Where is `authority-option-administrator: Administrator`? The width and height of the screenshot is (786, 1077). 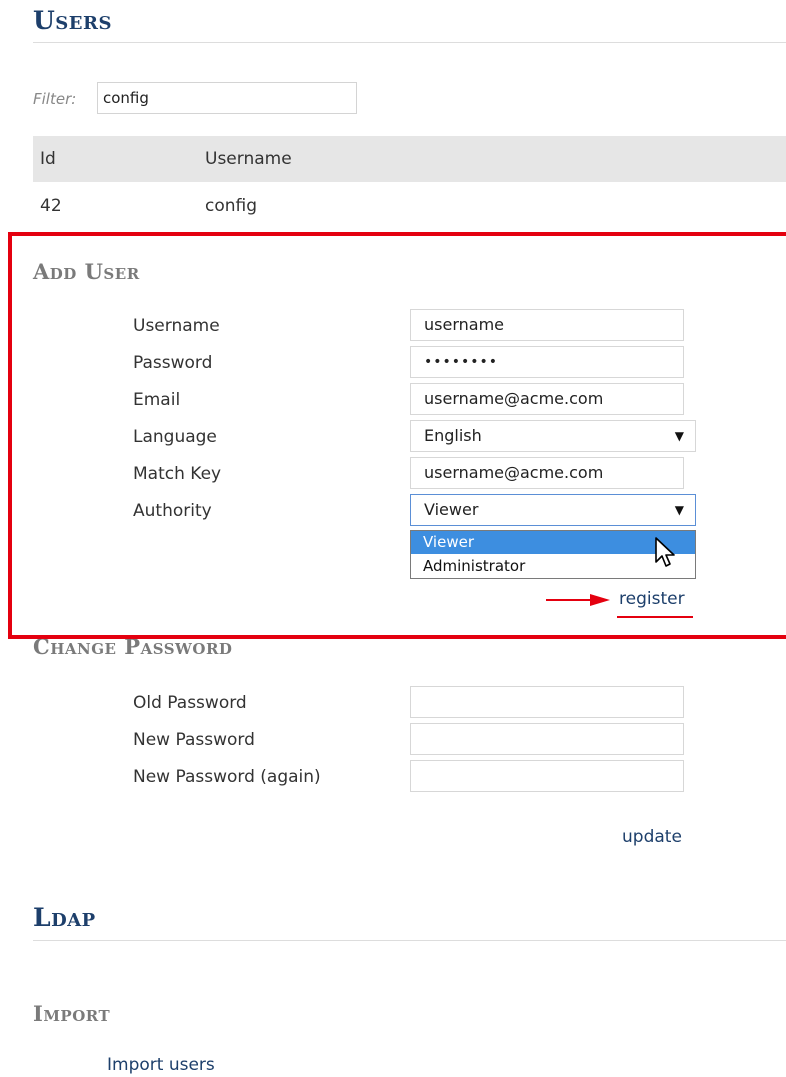 authority-option-administrator: Administrator is located at coordinates (553, 566).